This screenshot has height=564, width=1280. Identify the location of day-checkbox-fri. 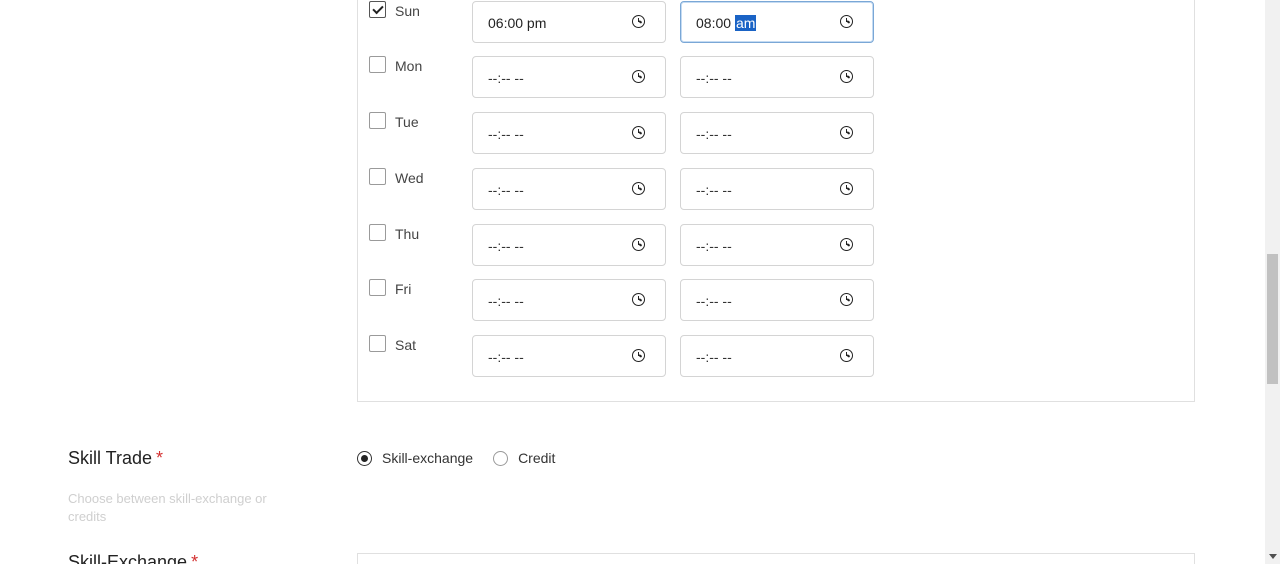
(377, 287).